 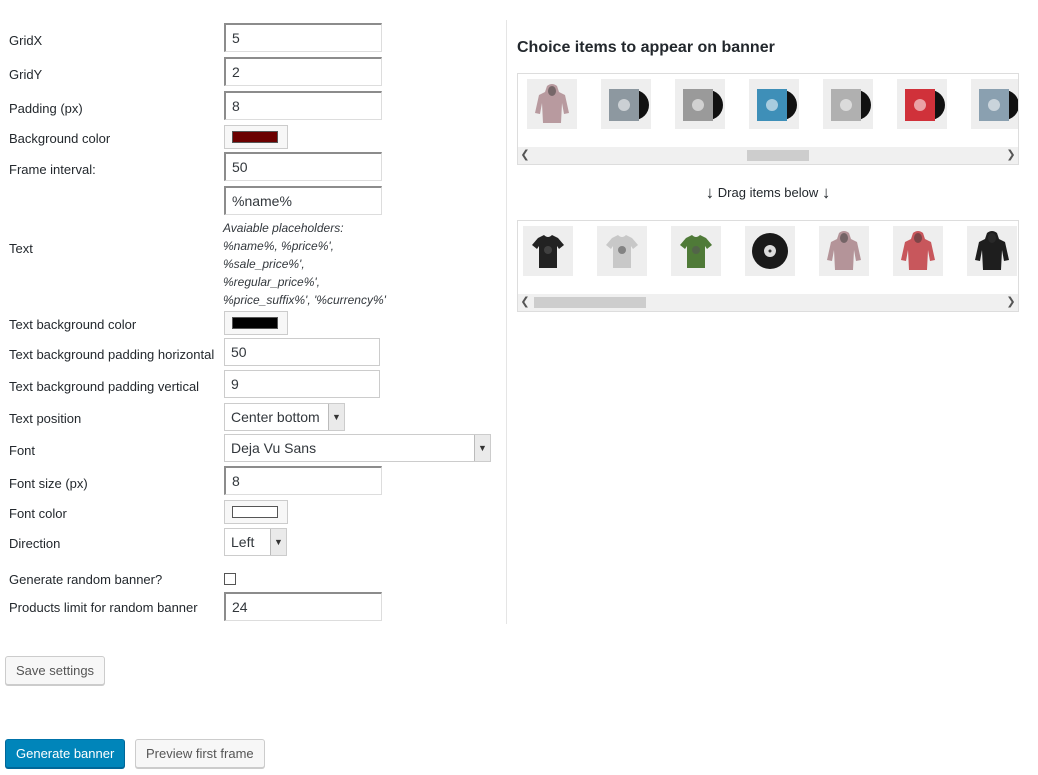 I want to click on gridy-input: 2, so click(x=303, y=71).